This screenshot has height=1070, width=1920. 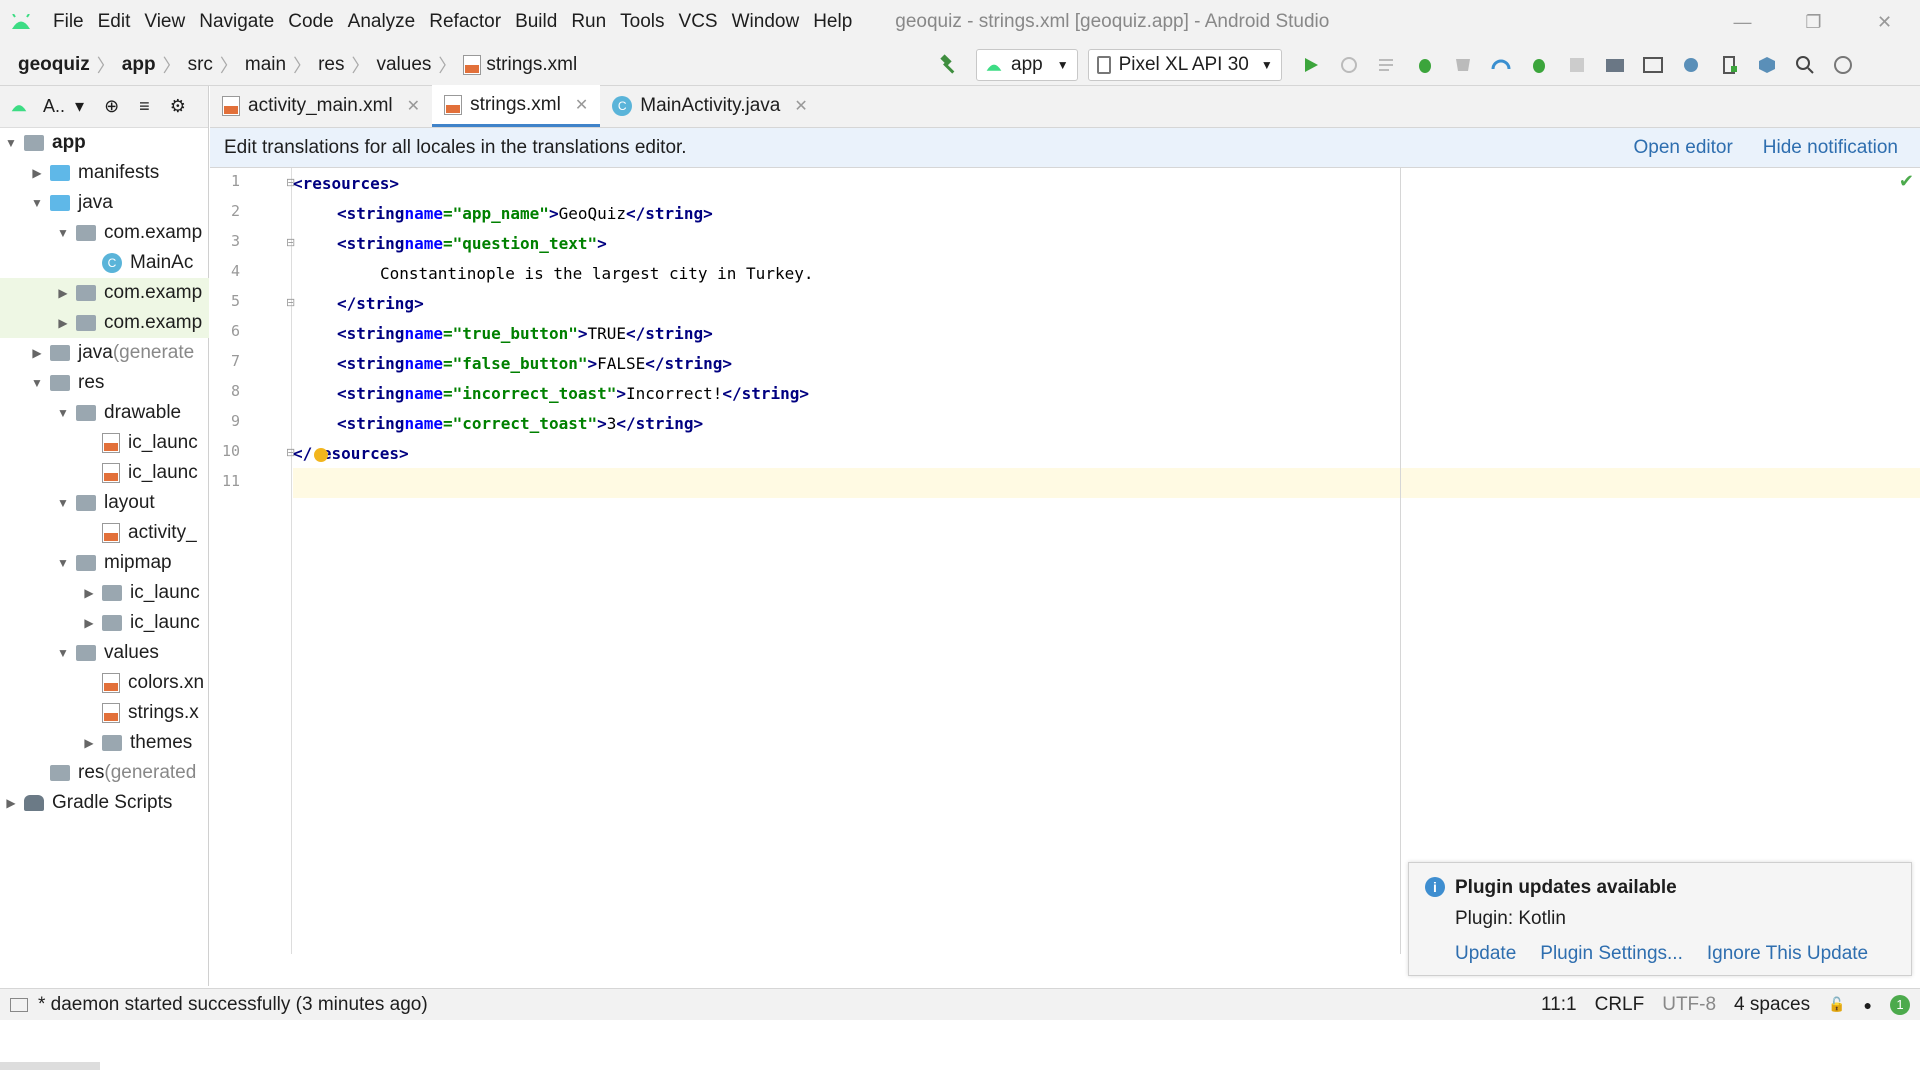 What do you see at coordinates (104, 653) in the screenshot?
I see `tree-item-values: ▼ values` at bounding box center [104, 653].